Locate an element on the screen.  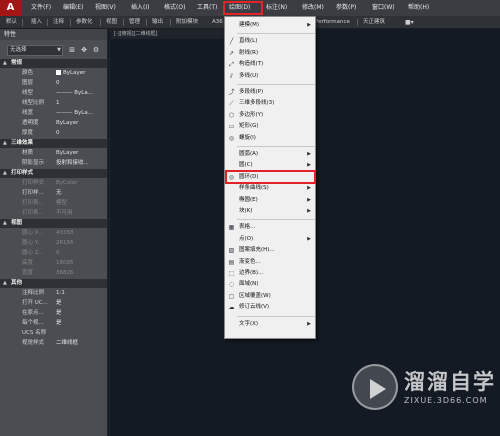
property-row: 厚度 0 is located at coordinates (53, 133).